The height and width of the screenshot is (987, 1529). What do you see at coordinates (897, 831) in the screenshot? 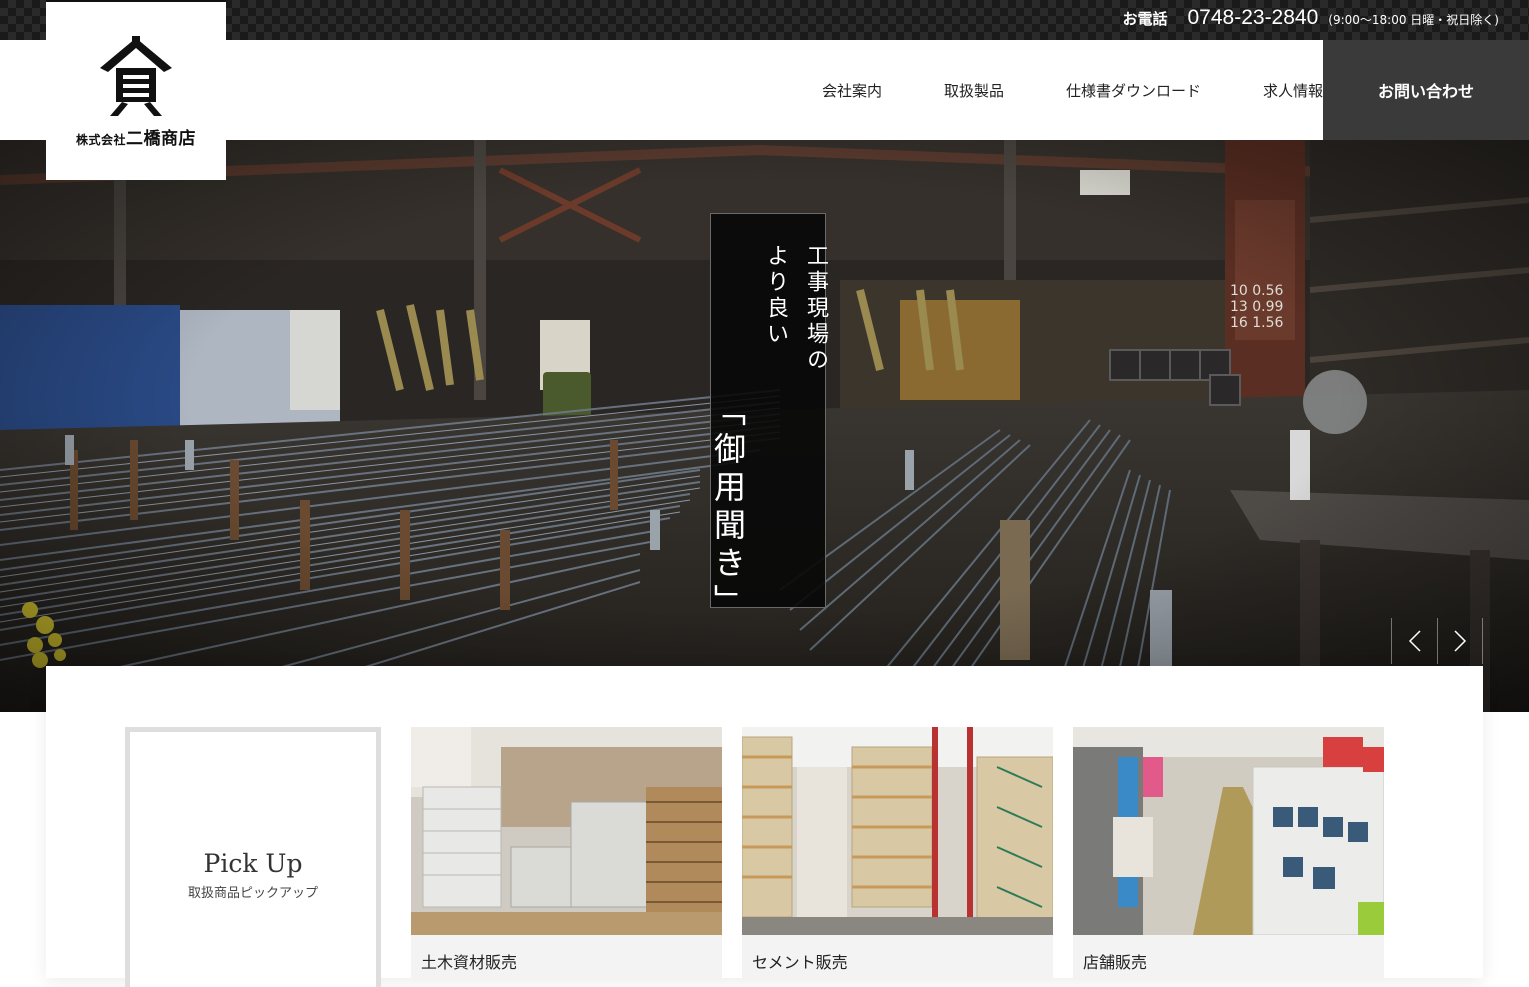
I see `cement-image` at bounding box center [897, 831].